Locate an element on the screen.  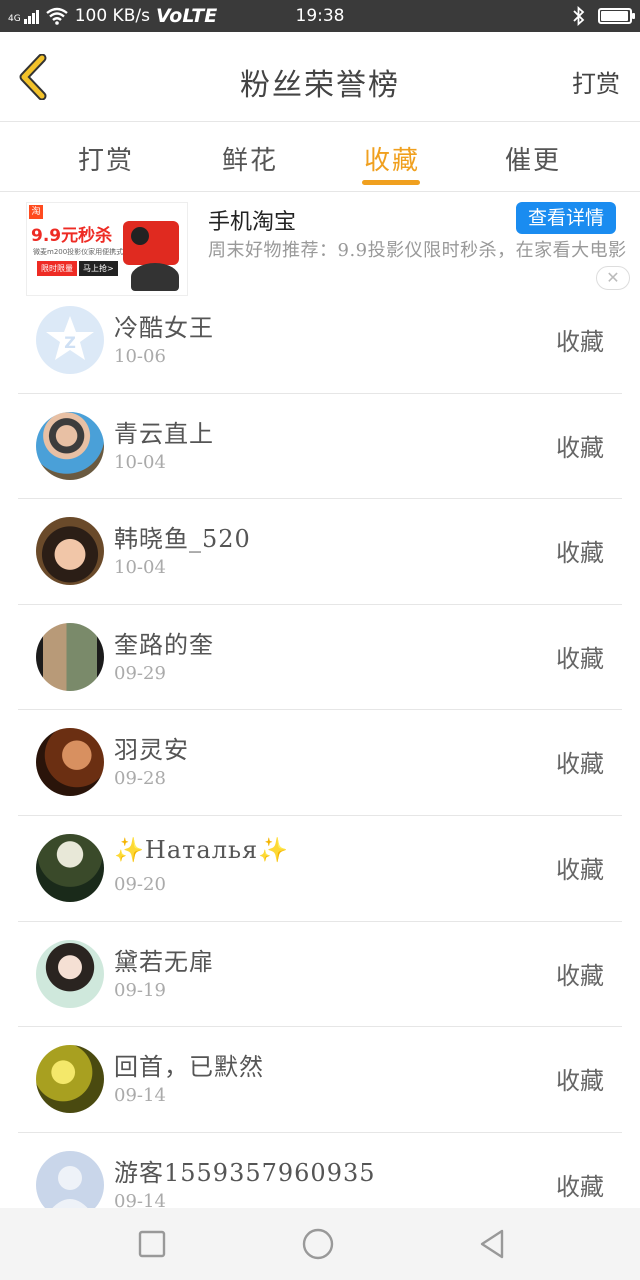
ad-promo-text: 9.9元秒杀 is located at coordinates (72, 236).